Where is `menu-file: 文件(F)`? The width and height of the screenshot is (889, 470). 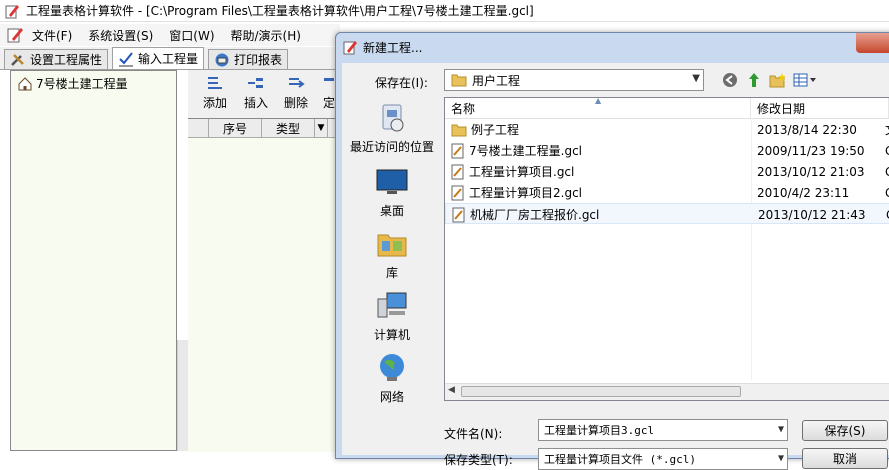
menu-file: 文件(F) is located at coordinates (52, 35).